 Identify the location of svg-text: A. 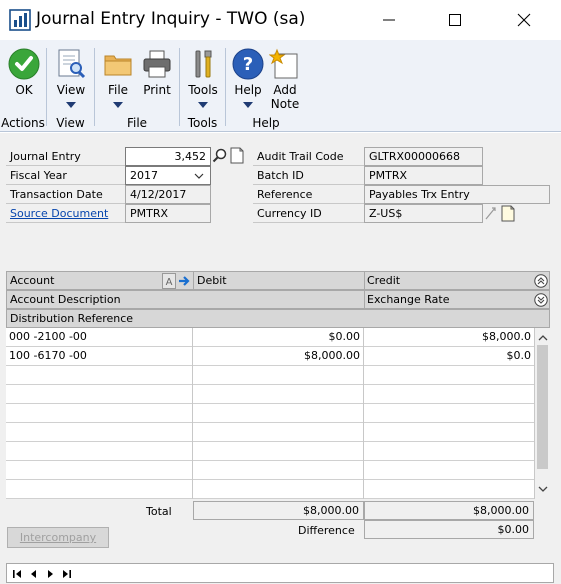
(169, 282).